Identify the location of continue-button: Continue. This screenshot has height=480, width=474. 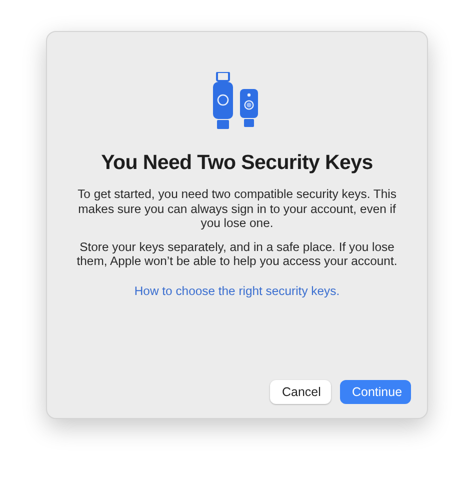
(375, 392).